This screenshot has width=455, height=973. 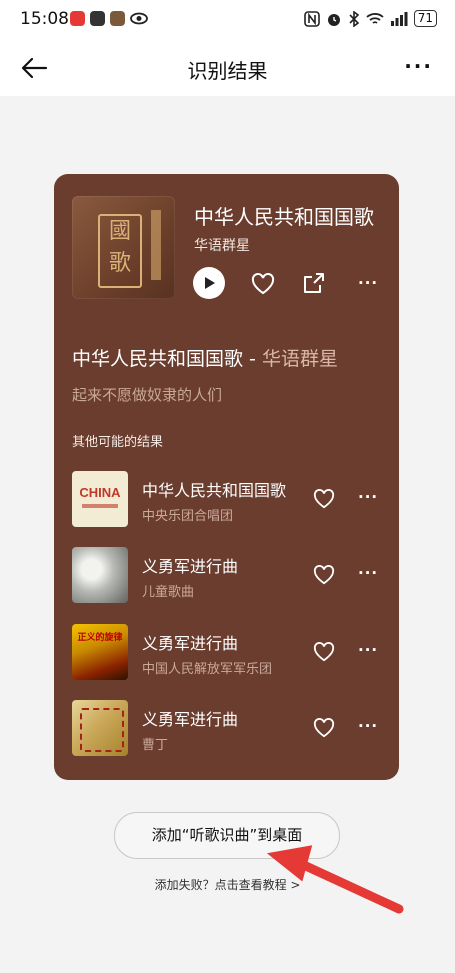 What do you see at coordinates (167, 359) in the screenshot?
I see `lyric-title-main: 中华人民共和国国歌 -` at bounding box center [167, 359].